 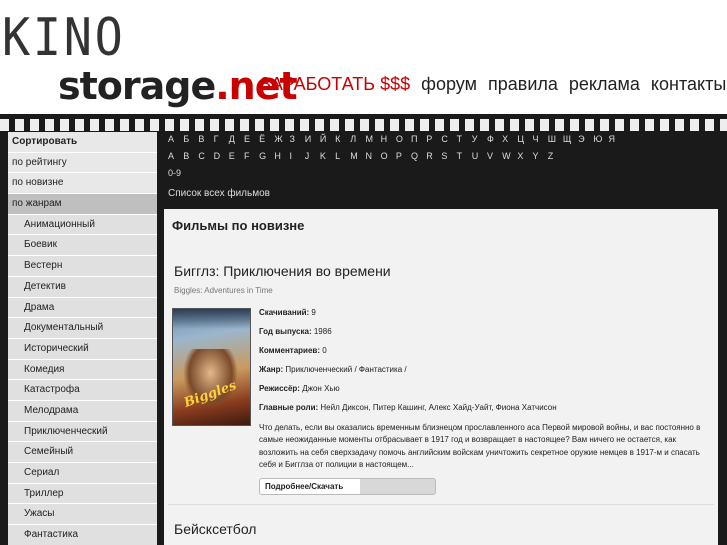 What do you see at coordinates (342, 156) in the screenshot?
I see `letter-link: L` at bounding box center [342, 156].